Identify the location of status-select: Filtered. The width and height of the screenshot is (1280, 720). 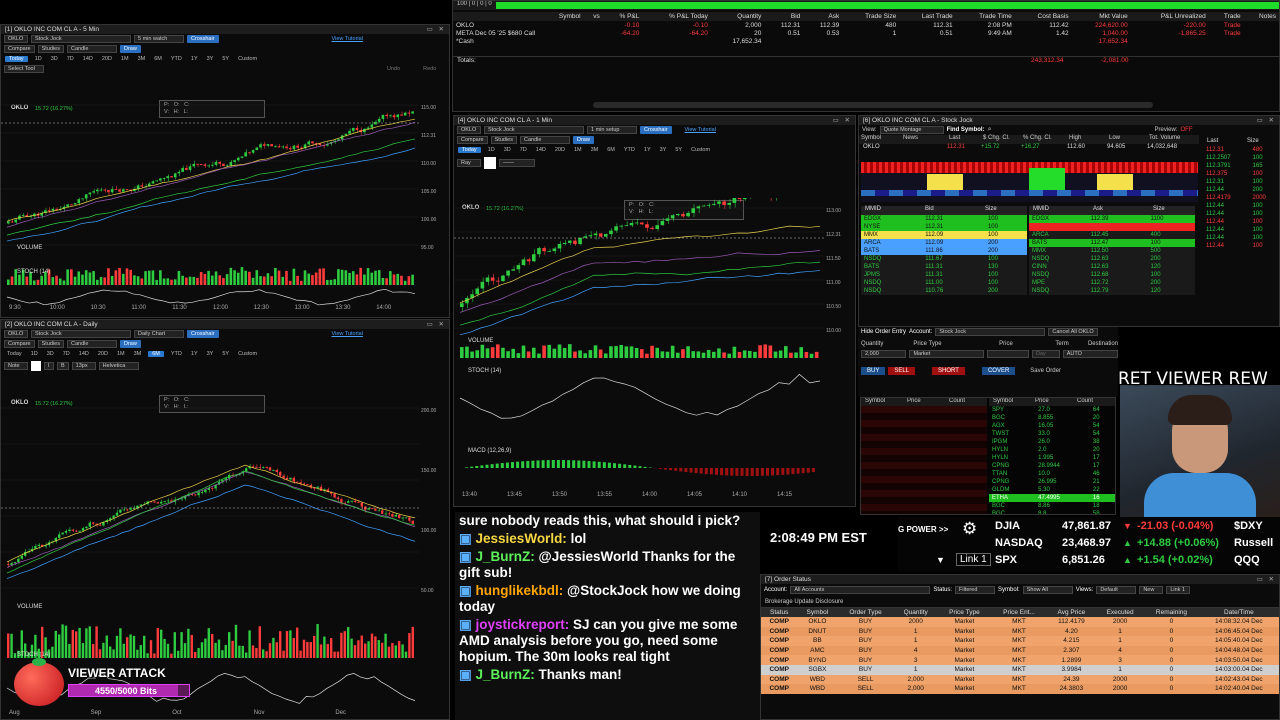
(975, 590).